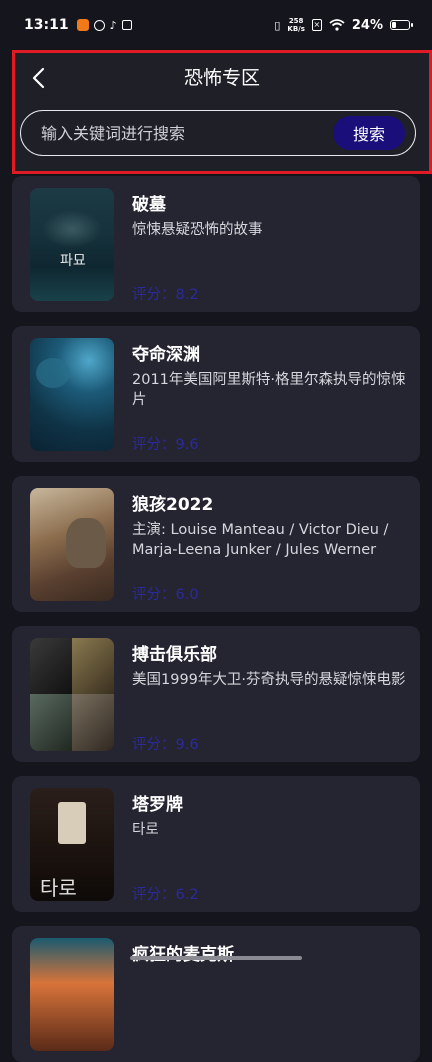 The width and height of the screenshot is (432, 1062). I want to click on movie-poster: 타로, so click(72, 844).